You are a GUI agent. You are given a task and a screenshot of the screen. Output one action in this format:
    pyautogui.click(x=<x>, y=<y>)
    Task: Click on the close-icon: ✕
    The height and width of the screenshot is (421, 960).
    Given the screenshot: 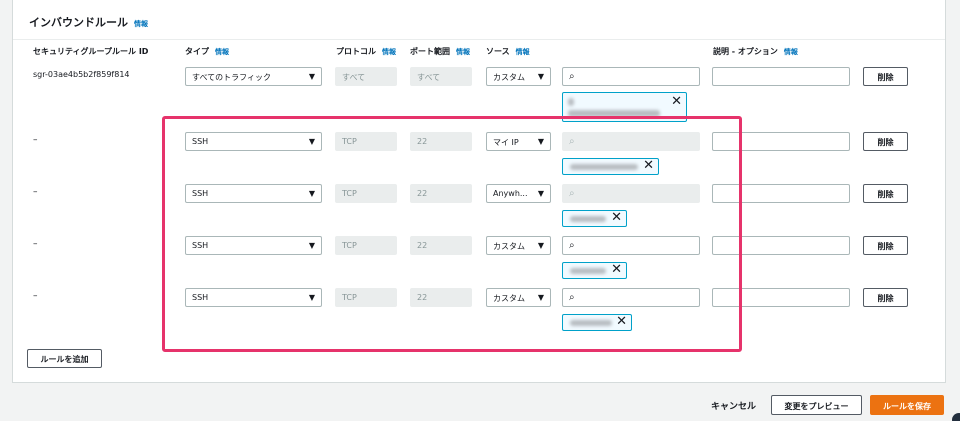 What is the action you would take?
    pyautogui.click(x=676, y=101)
    